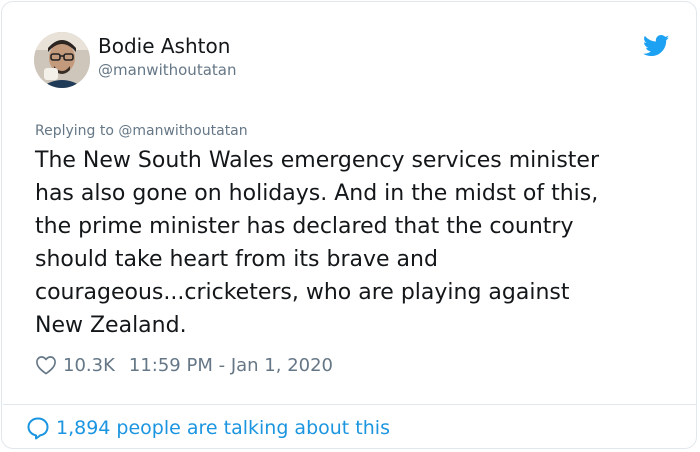 The width and height of the screenshot is (700, 452). I want to click on twitter-bird-icon, so click(656, 46).